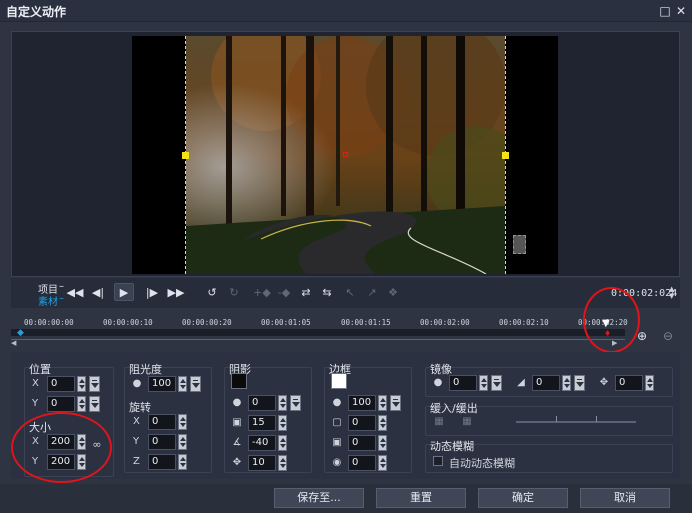  What do you see at coordinates (454, 408) in the screenshot?
I see `ease-heading: 缓入/缓出` at bounding box center [454, 408].